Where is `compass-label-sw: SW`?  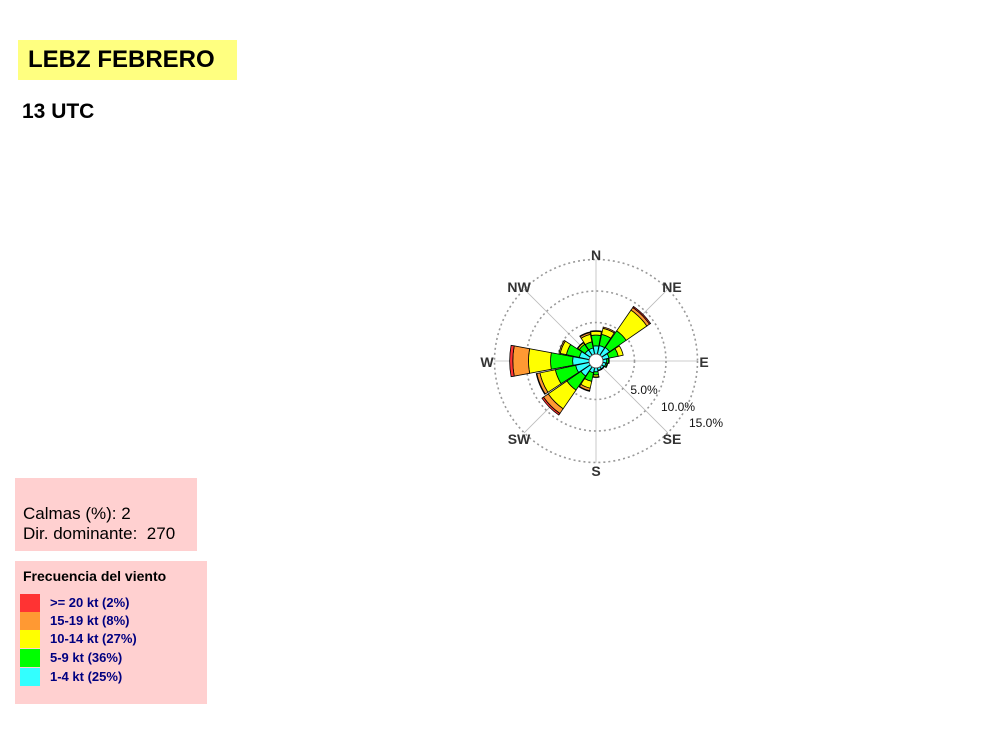
compass-label-sw: SW is located at coordinates (519, 439).